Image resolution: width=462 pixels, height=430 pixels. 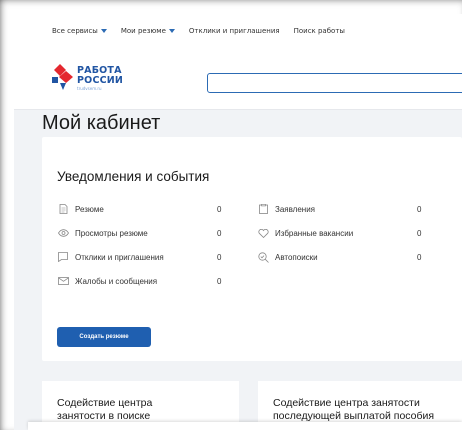 What do you see at coordinates (63, 77) in the screenshot?
I see `logo-icon` at bounding box center [63, 77].